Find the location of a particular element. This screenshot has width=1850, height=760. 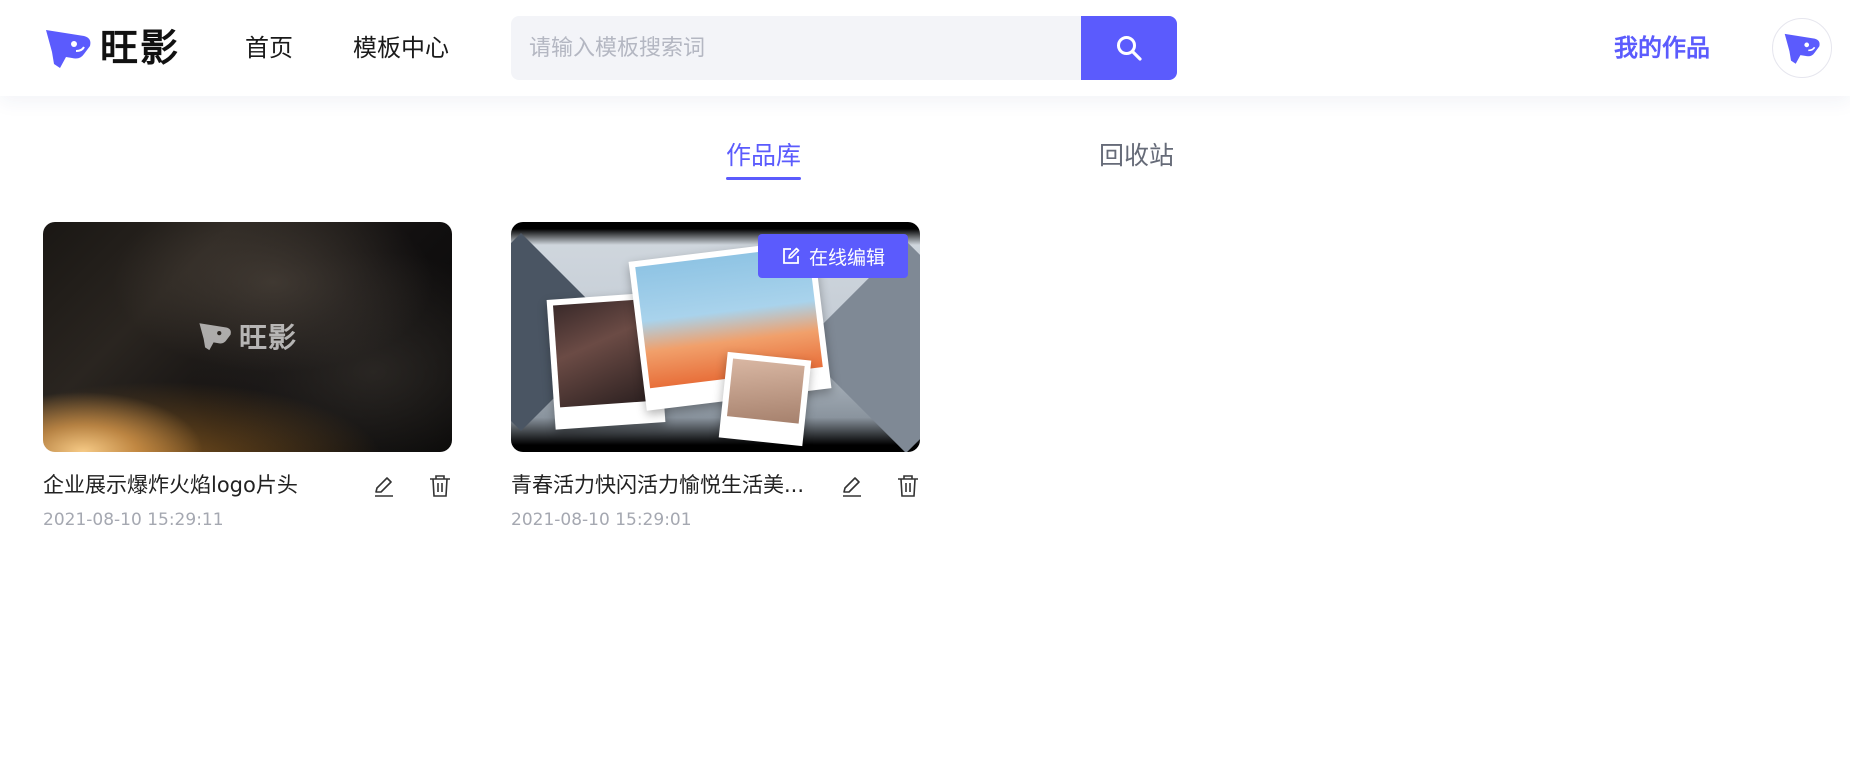

tab-works-library: 作品库 is located at coordinates (764, 159).